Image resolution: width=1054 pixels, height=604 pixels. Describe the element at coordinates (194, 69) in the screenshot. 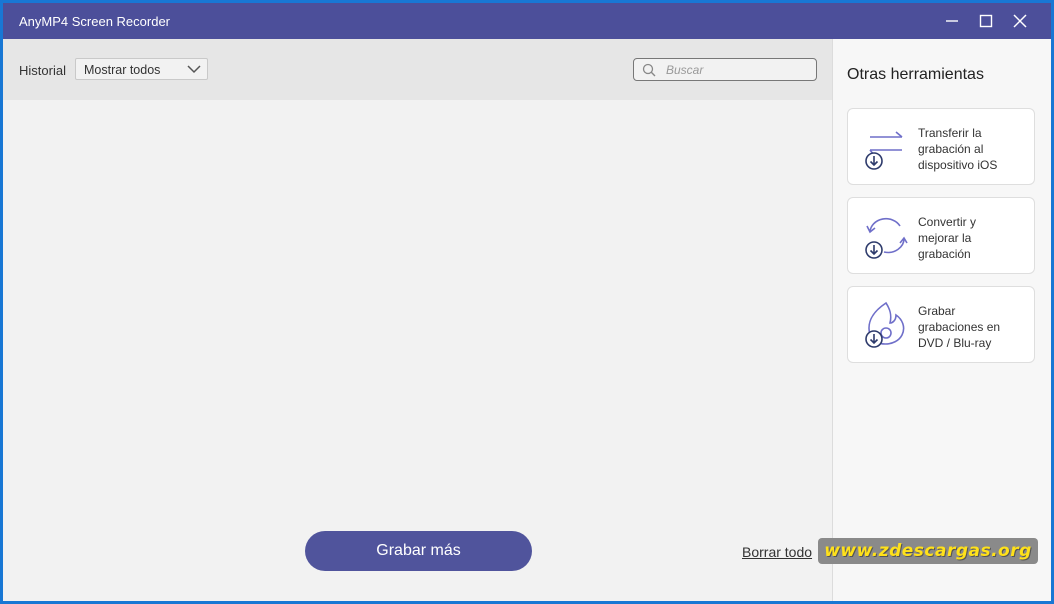

I see `chevron-down-icon` at that location.